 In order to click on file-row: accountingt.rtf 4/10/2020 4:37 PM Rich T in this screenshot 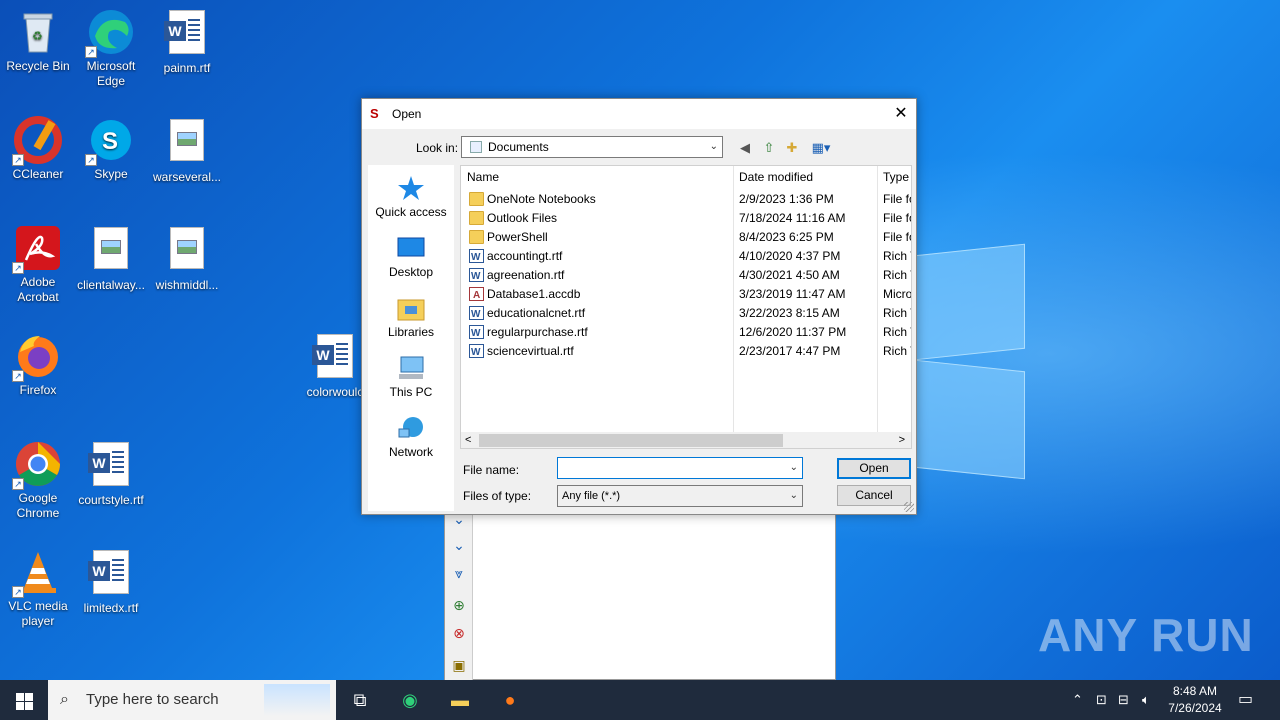, I will do `click(686, 257)`.